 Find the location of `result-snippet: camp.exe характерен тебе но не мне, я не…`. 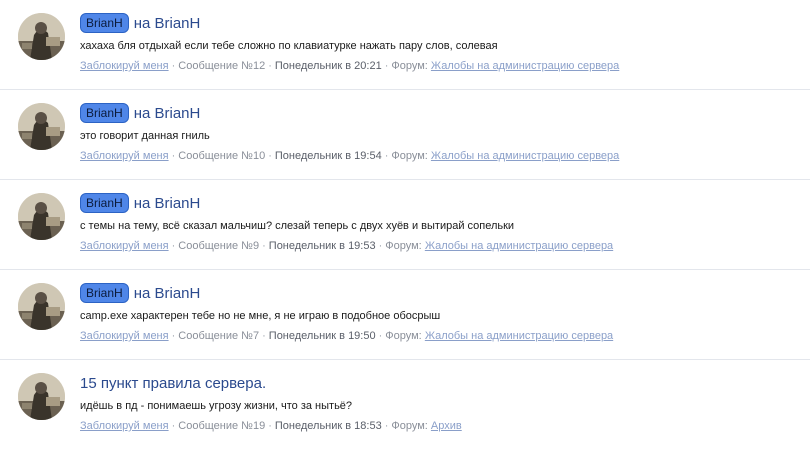

result-snippet: camp.exe характерен тебе но не мне, я не… is located at coordinates (260, 316).